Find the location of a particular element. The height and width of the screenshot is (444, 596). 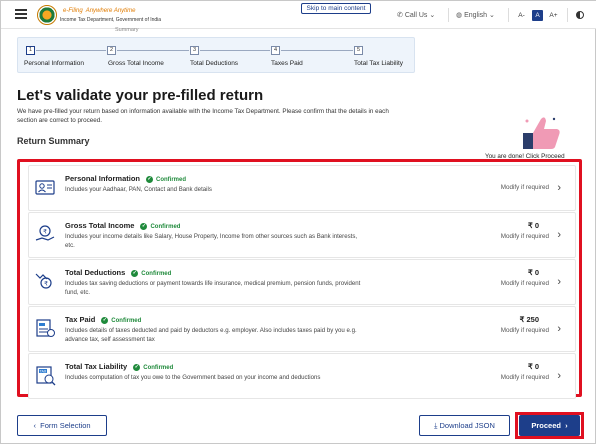

deduction-icon: ₹ is located at coordinates (43, 281).